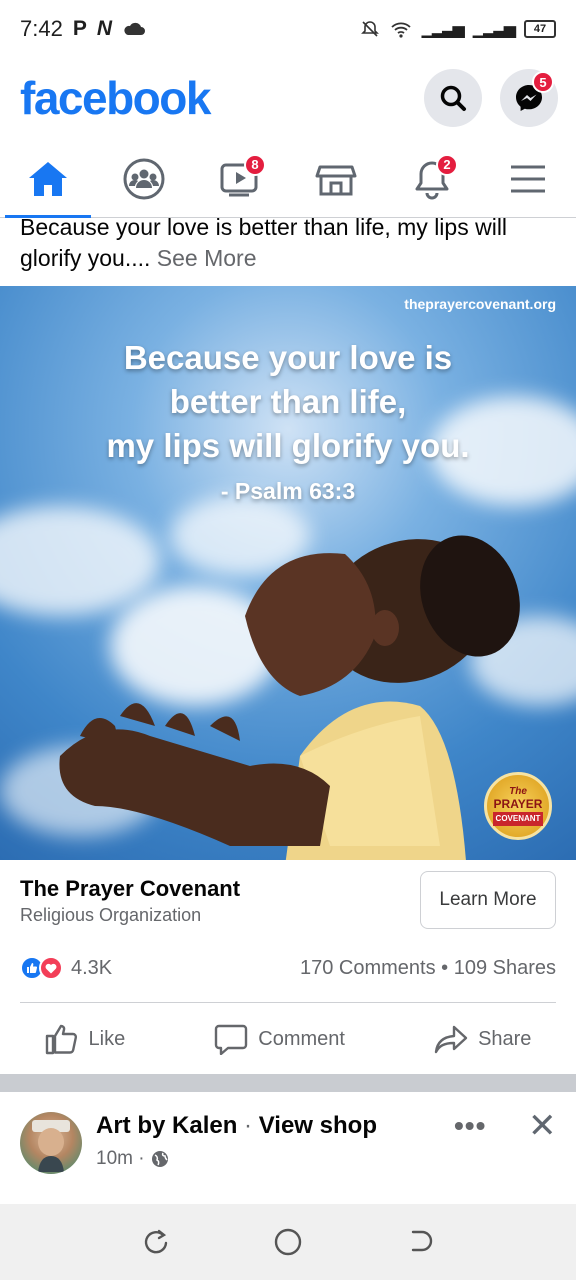 Image resolution: width=576 pixels, height=1280 pixels. I want to click on author-name: Art by Kalen, so click(166, 1125).